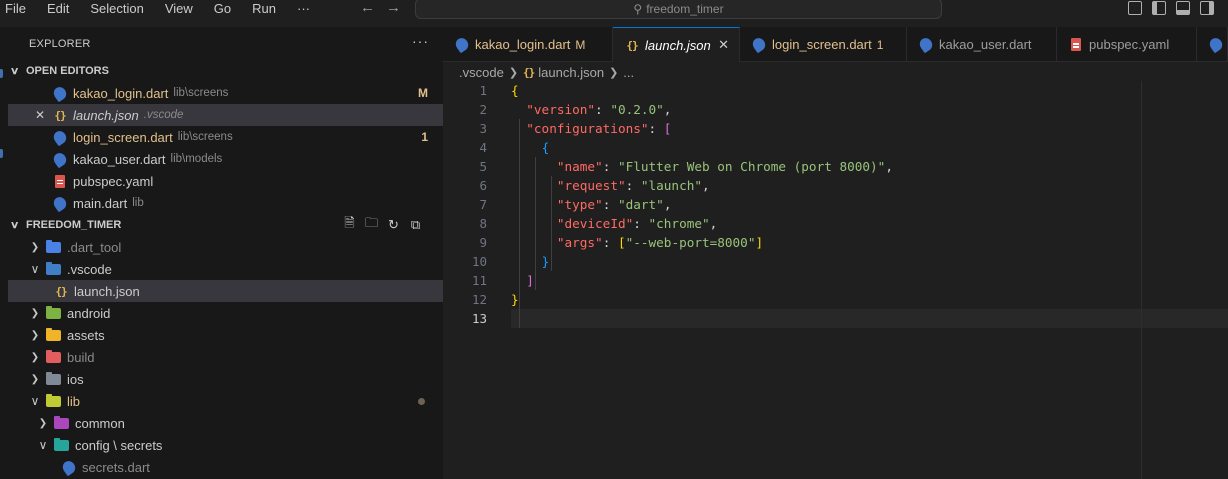 Image resolution: width=1228 pixels, height=479 pixels. What do you see at coordinates (1, 73) in the screenshot?
I see `activity-indicator` at bounding box center [1, 73].